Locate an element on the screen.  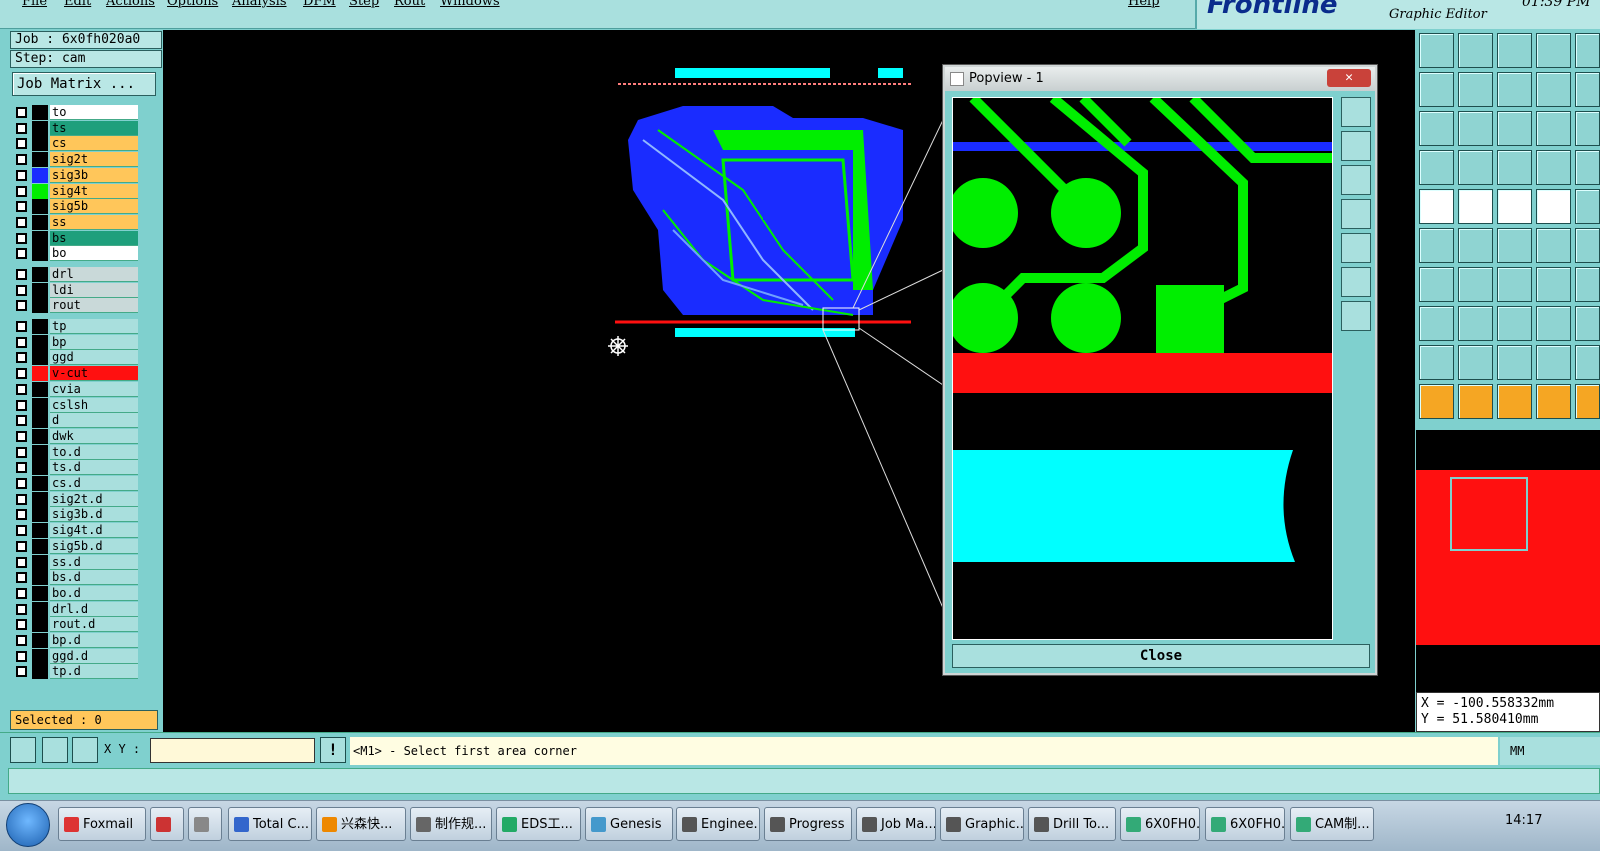
menu-help: Help is located at coordinates (1144, 4).